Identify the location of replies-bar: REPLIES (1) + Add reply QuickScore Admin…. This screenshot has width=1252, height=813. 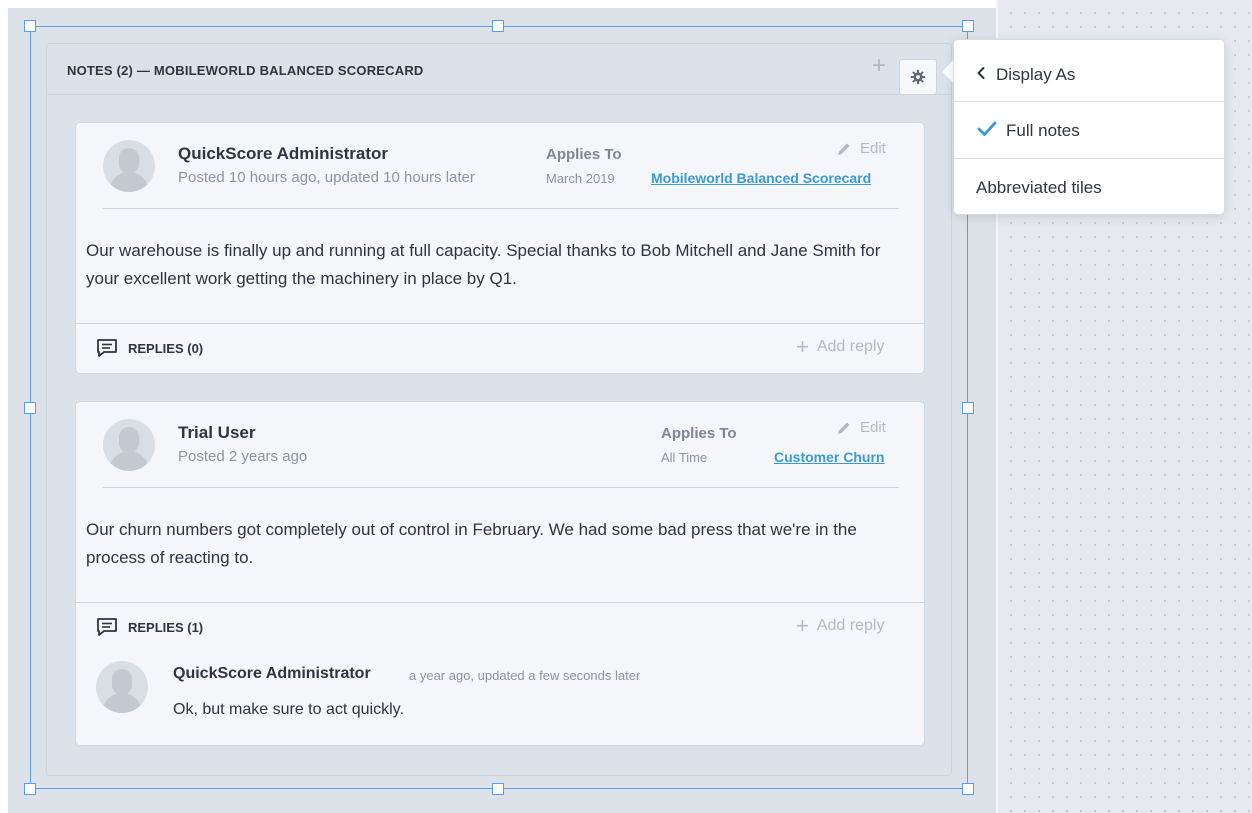
(500, 674).